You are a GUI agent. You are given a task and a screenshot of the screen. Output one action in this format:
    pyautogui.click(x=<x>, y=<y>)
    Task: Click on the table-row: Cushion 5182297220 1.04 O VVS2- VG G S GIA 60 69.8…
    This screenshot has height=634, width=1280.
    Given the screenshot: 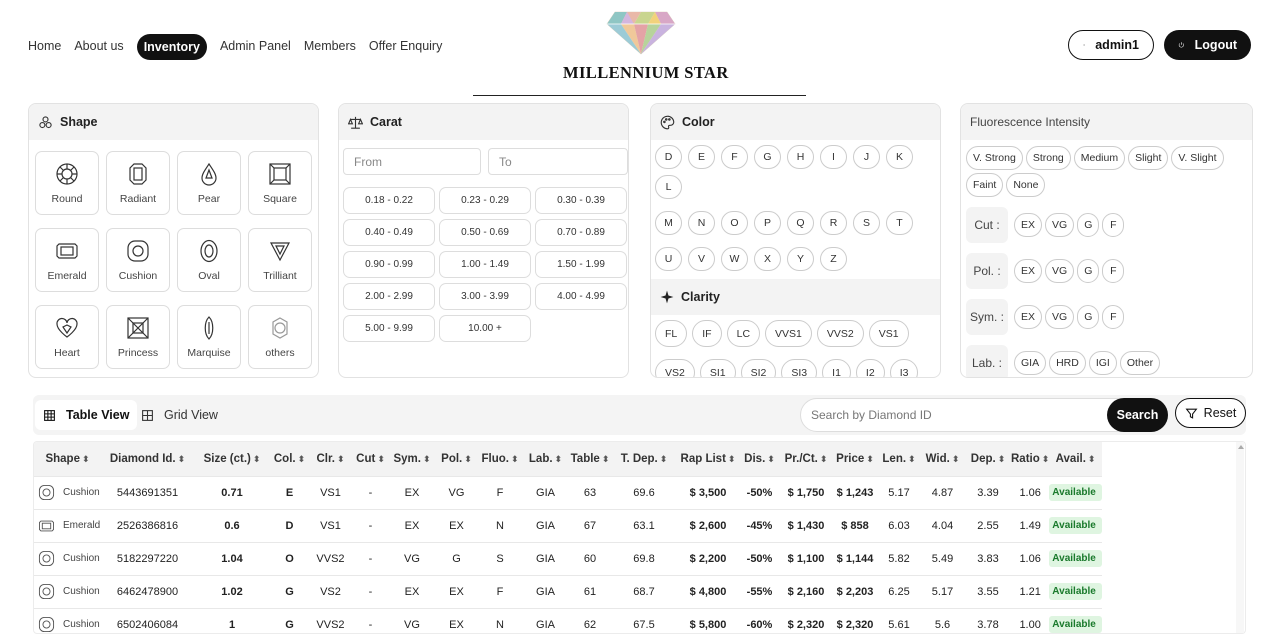 What is the action you would take?
    pyautogui.click(x=568, y=558)
    